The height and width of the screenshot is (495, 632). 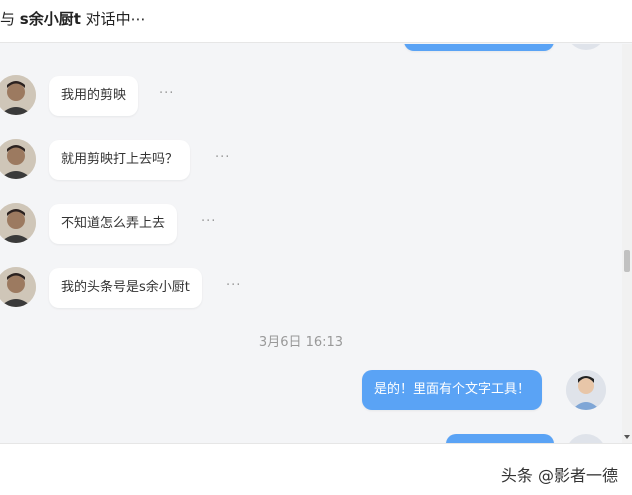 I want to click on incoming-message: 就用剪映打上去吗？, so click(x=120, y=160).